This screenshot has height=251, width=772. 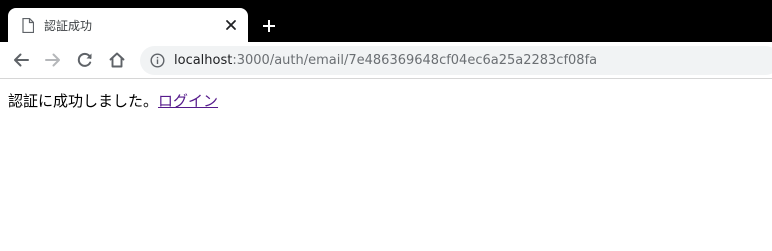 What do you see at coordinates (83, 101) in the screenshot?
I see `success-message: 認証に成功しました。` at bounding box center [83, 101].